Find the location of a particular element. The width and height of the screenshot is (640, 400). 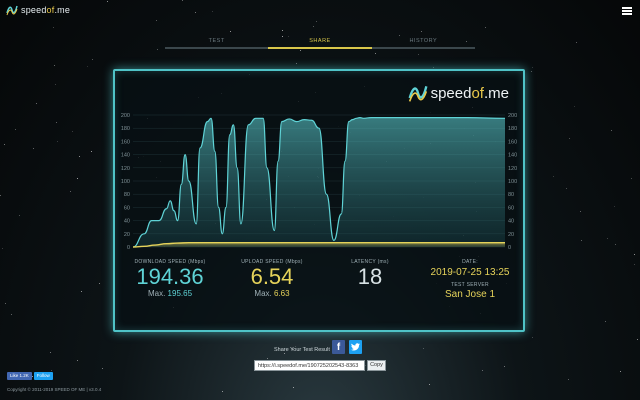

y-tick-label-right: 40 is located at coordinates (511, 222).